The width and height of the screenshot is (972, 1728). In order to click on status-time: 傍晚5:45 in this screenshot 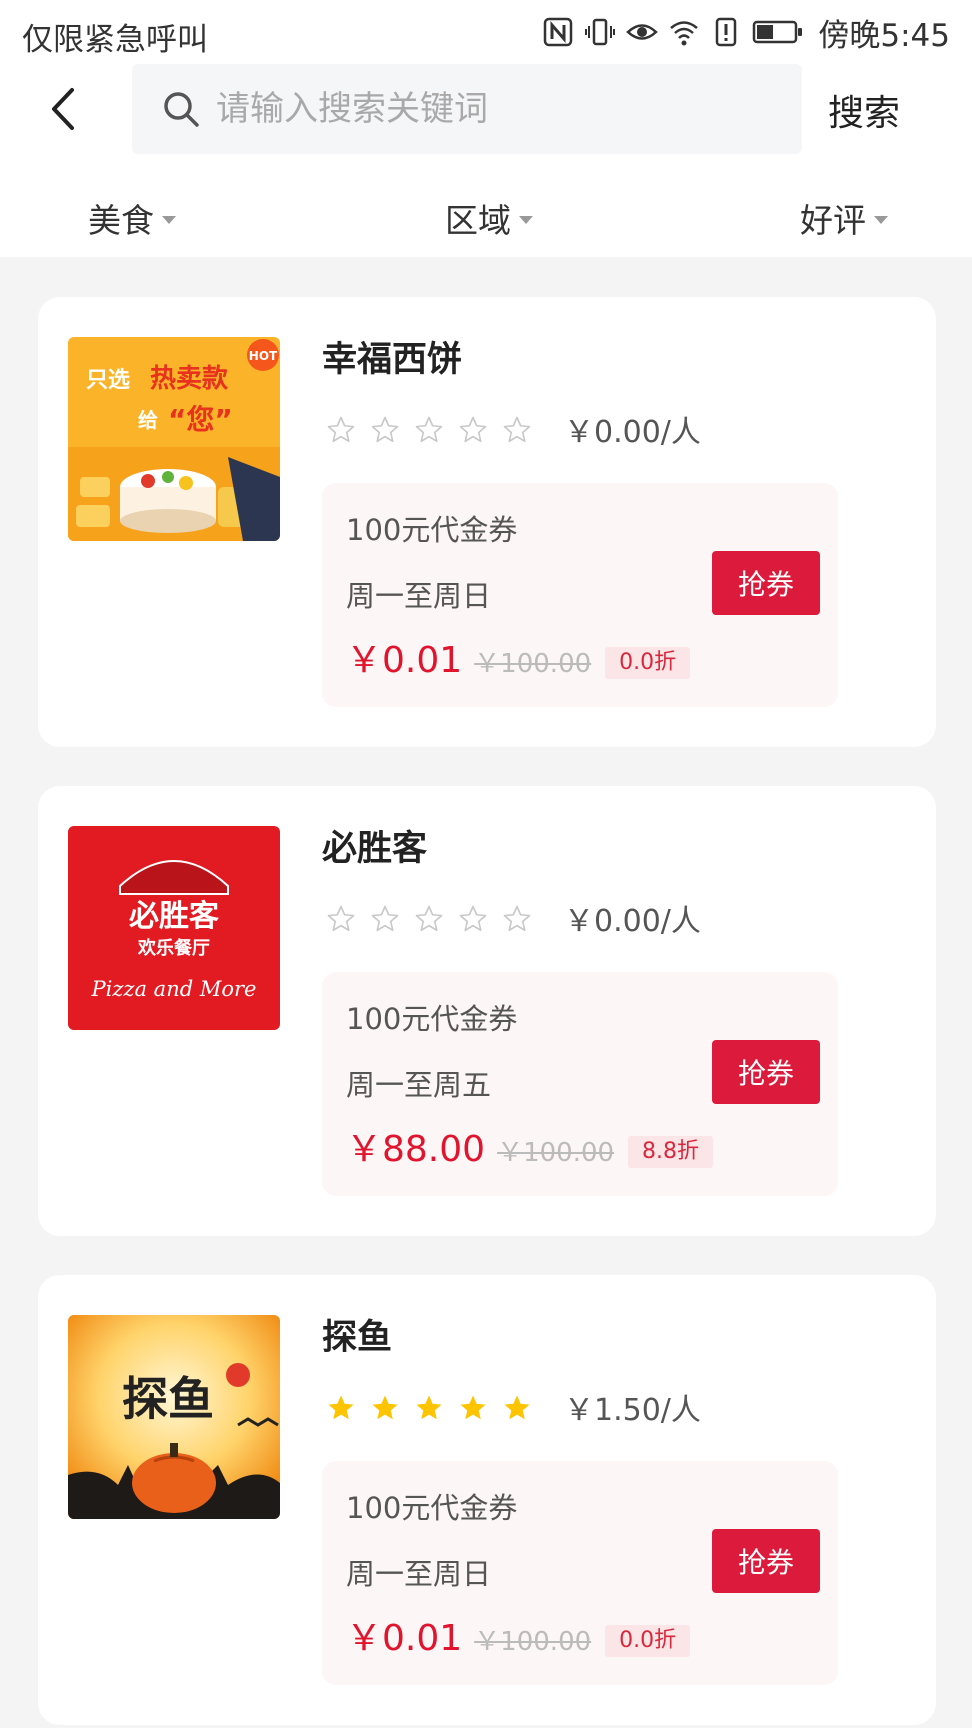, I will do `click(884, 35)`.